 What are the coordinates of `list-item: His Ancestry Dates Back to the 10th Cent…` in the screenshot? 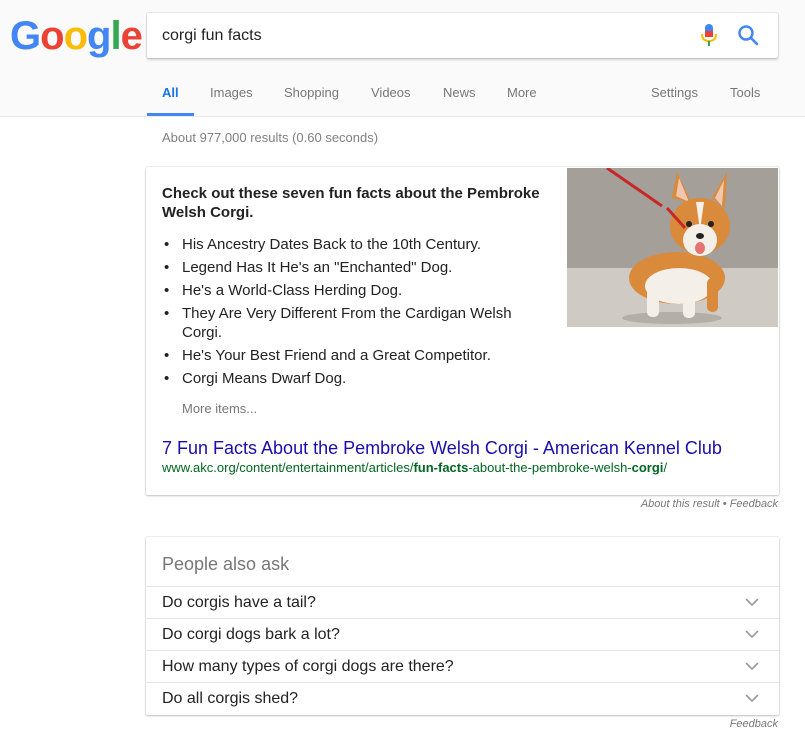 It's located at (352, 244).